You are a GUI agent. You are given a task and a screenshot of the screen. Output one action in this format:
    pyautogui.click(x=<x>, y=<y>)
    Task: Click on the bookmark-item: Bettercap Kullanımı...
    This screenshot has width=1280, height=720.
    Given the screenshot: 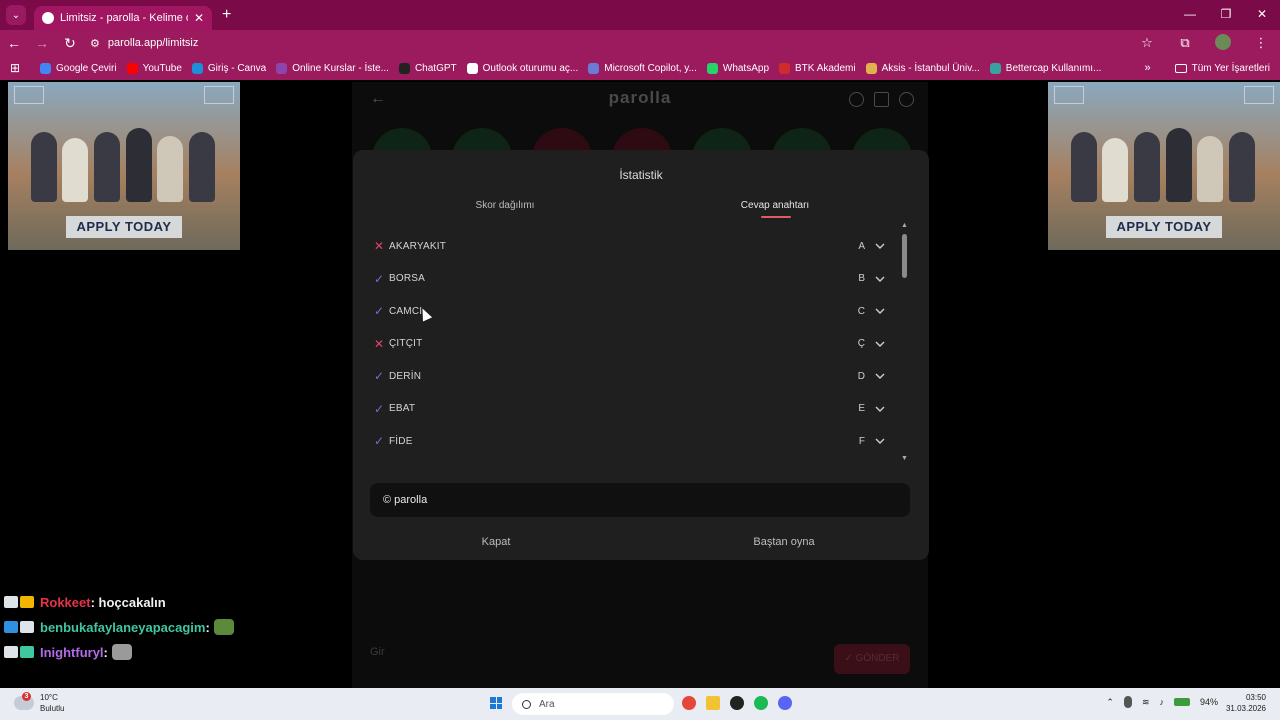 What is the action you would take?
    pyautogui.click(x=1045, y=68)
    